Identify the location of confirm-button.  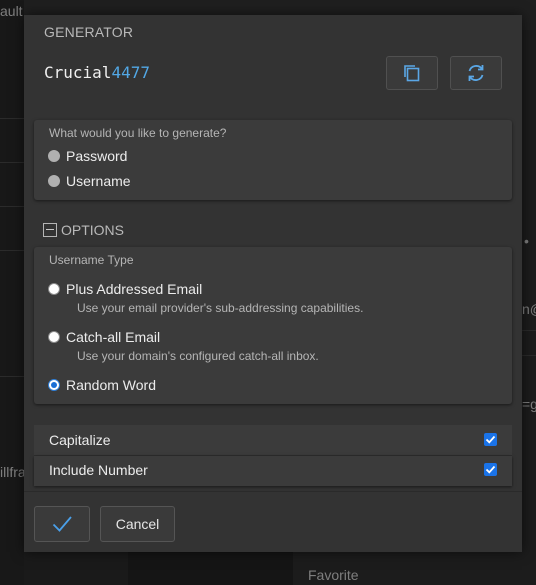
(62, 524).